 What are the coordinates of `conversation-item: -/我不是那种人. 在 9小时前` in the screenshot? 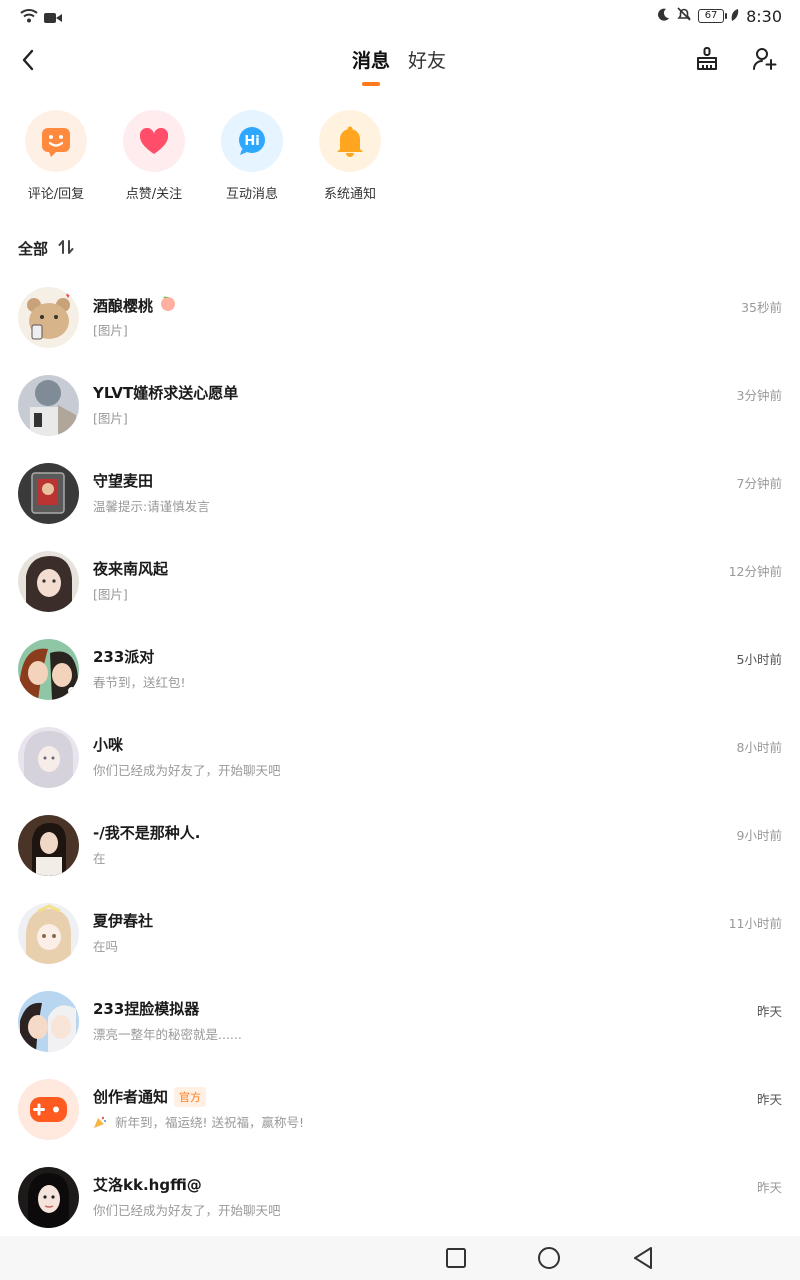 It's located at (400, 844).